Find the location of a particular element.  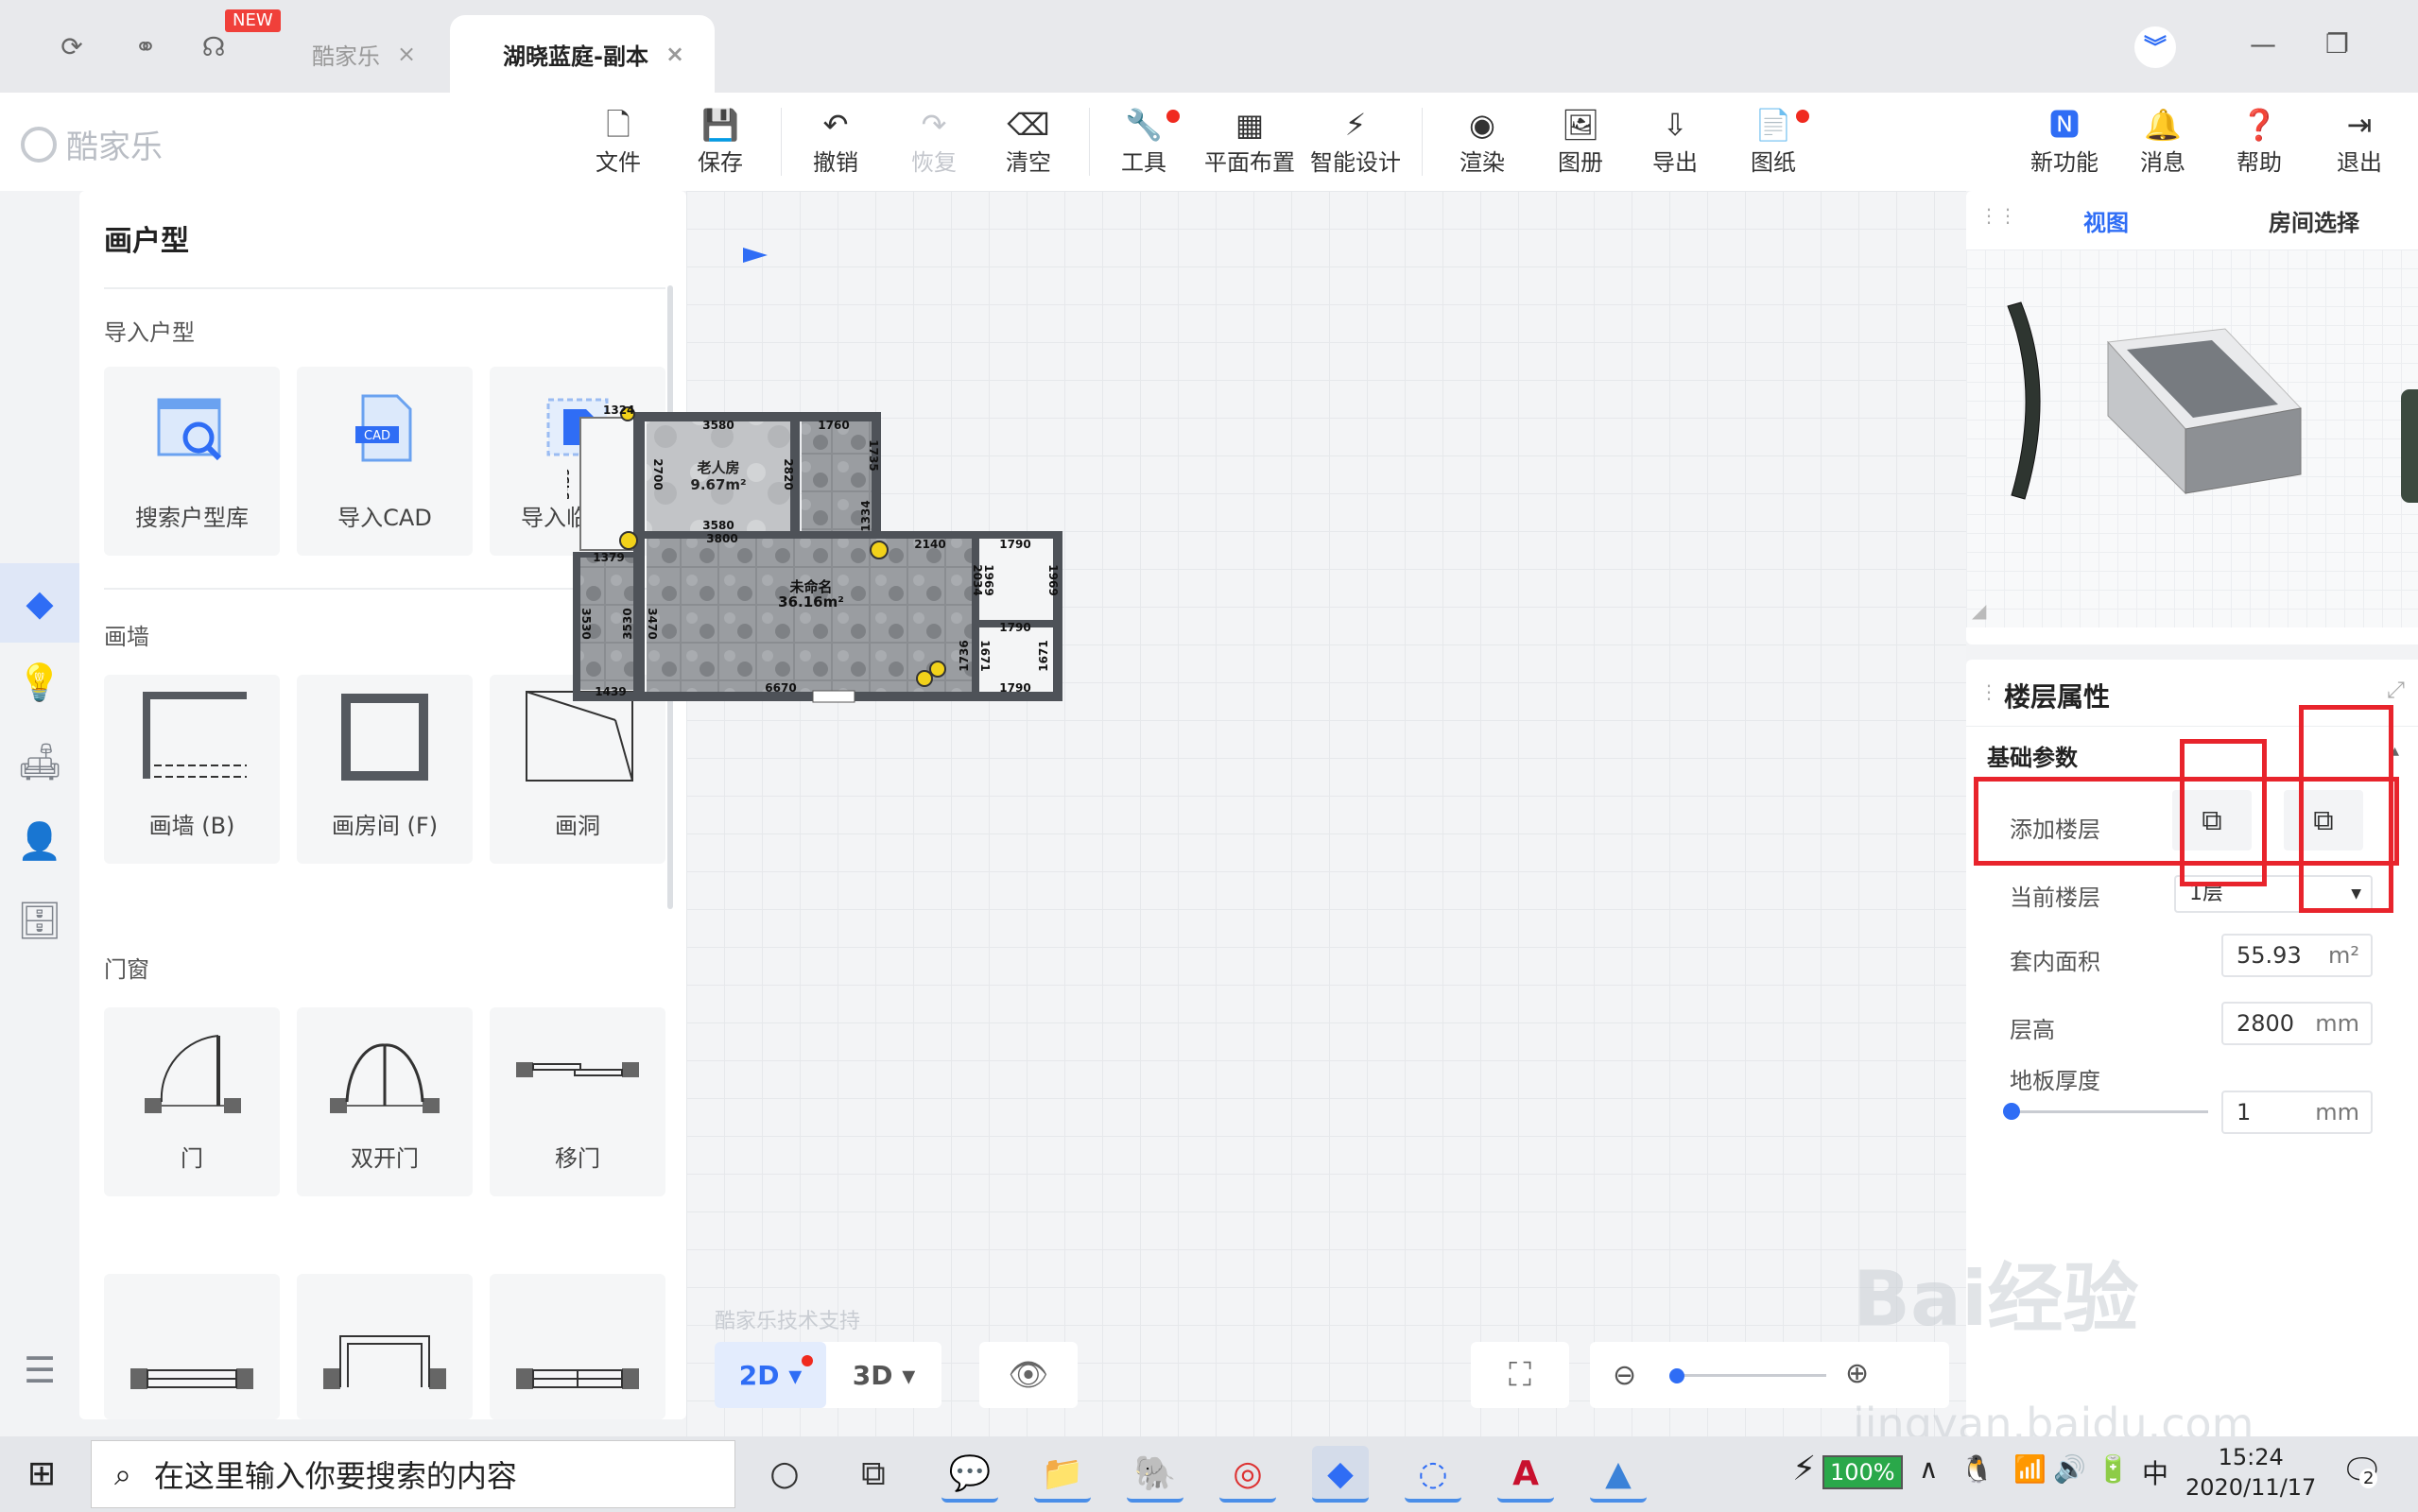

user-icon: 👤 is located at coordinates (40, 841).